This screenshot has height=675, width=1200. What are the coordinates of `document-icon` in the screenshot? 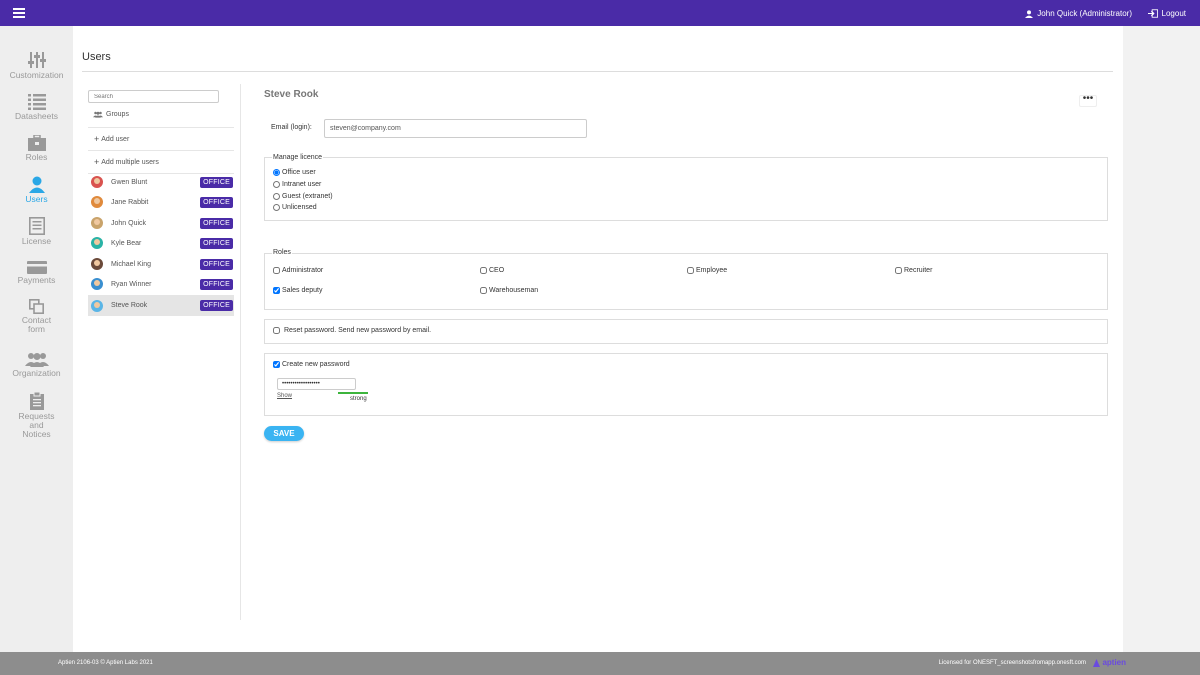 It's located at (36, 226).